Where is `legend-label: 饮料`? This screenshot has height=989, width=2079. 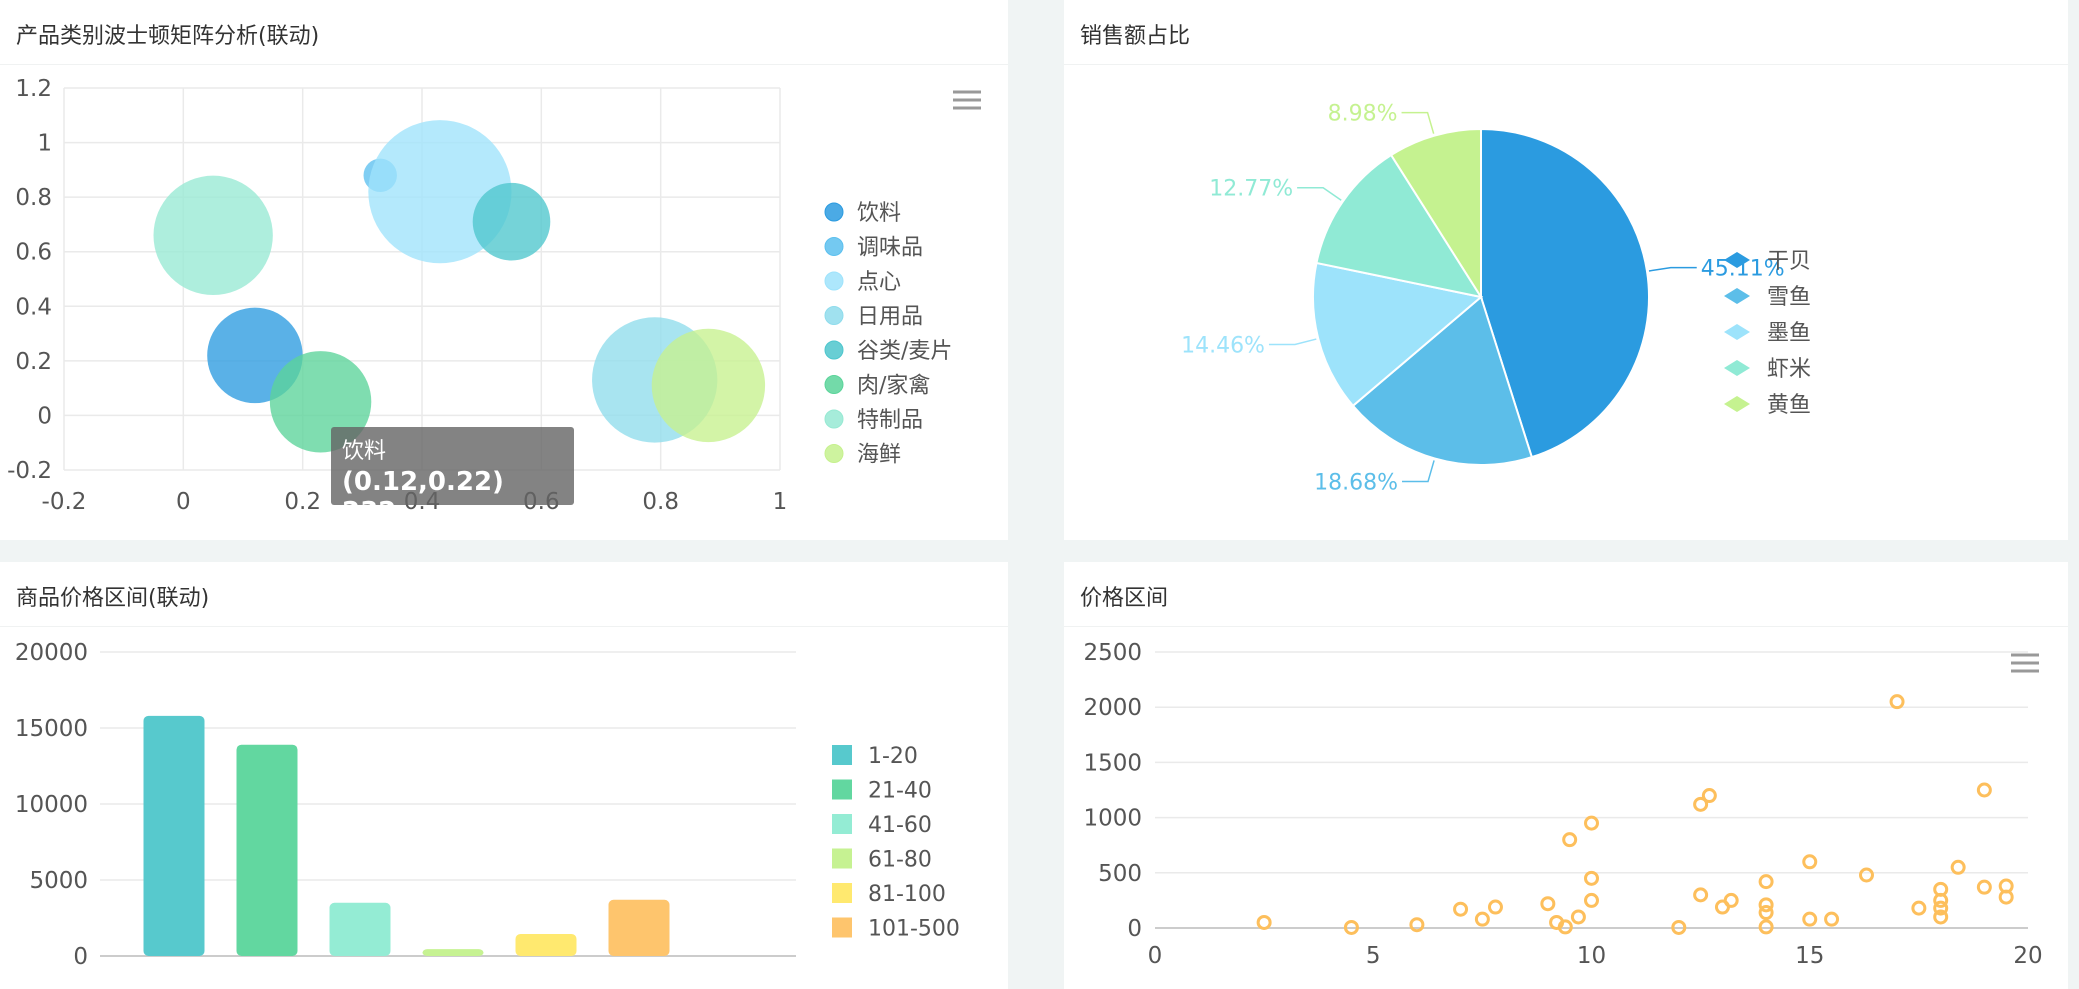 legend-label: 饮料 is located at coordinates (879, 213).